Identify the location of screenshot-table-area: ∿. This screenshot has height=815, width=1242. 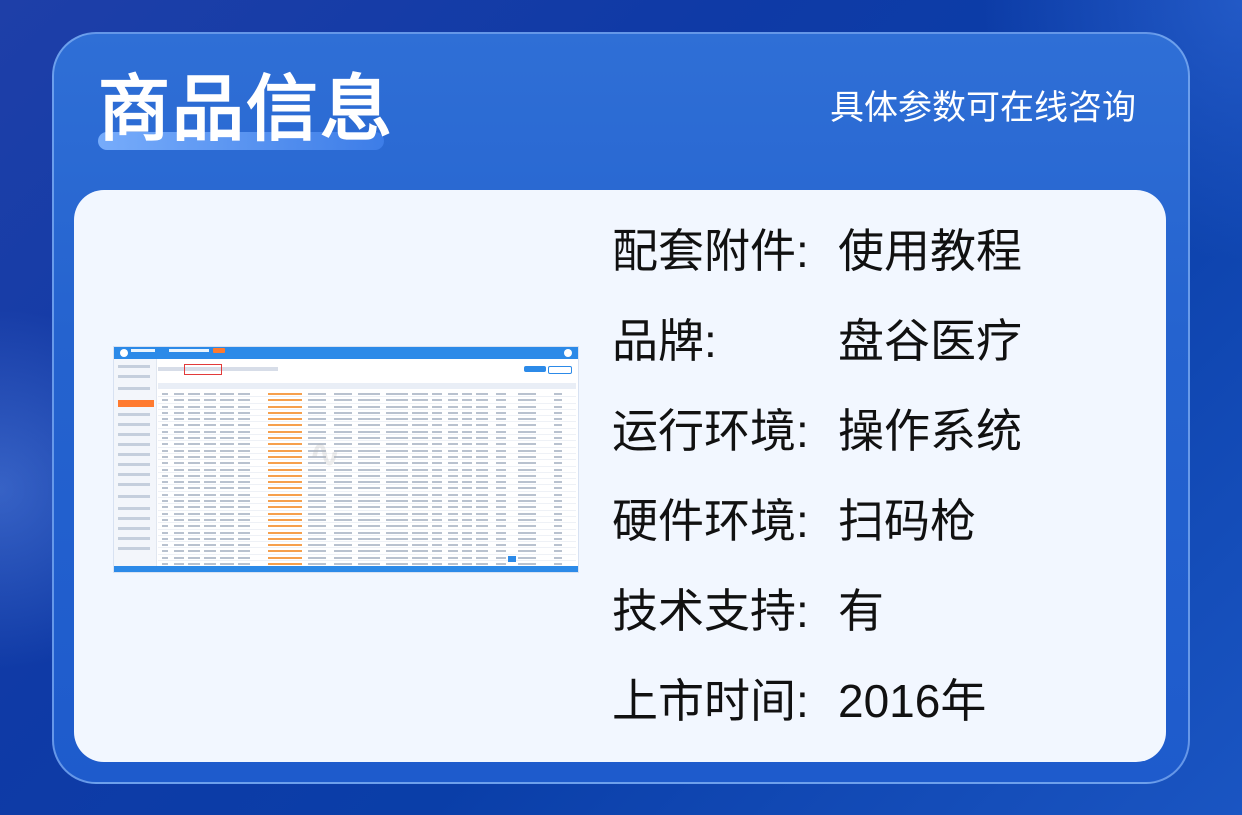
(367, 466).